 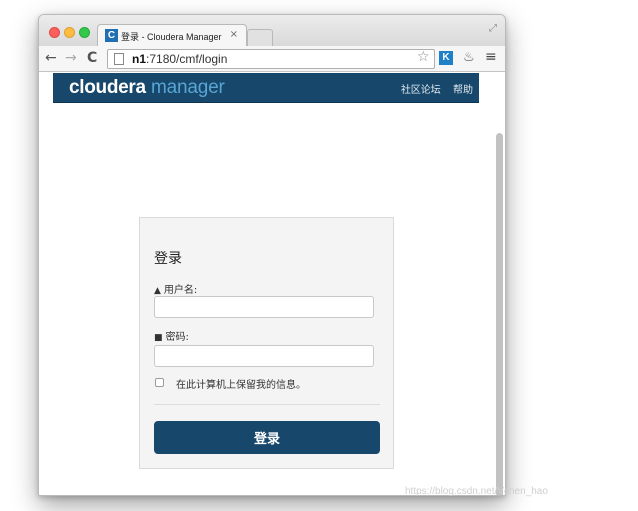 What do you see at coordinates (266, 88) in the screenshot?
I see `cm-header: cloudera manager 社区论坛 帮助` at bounding box center [266, 88].